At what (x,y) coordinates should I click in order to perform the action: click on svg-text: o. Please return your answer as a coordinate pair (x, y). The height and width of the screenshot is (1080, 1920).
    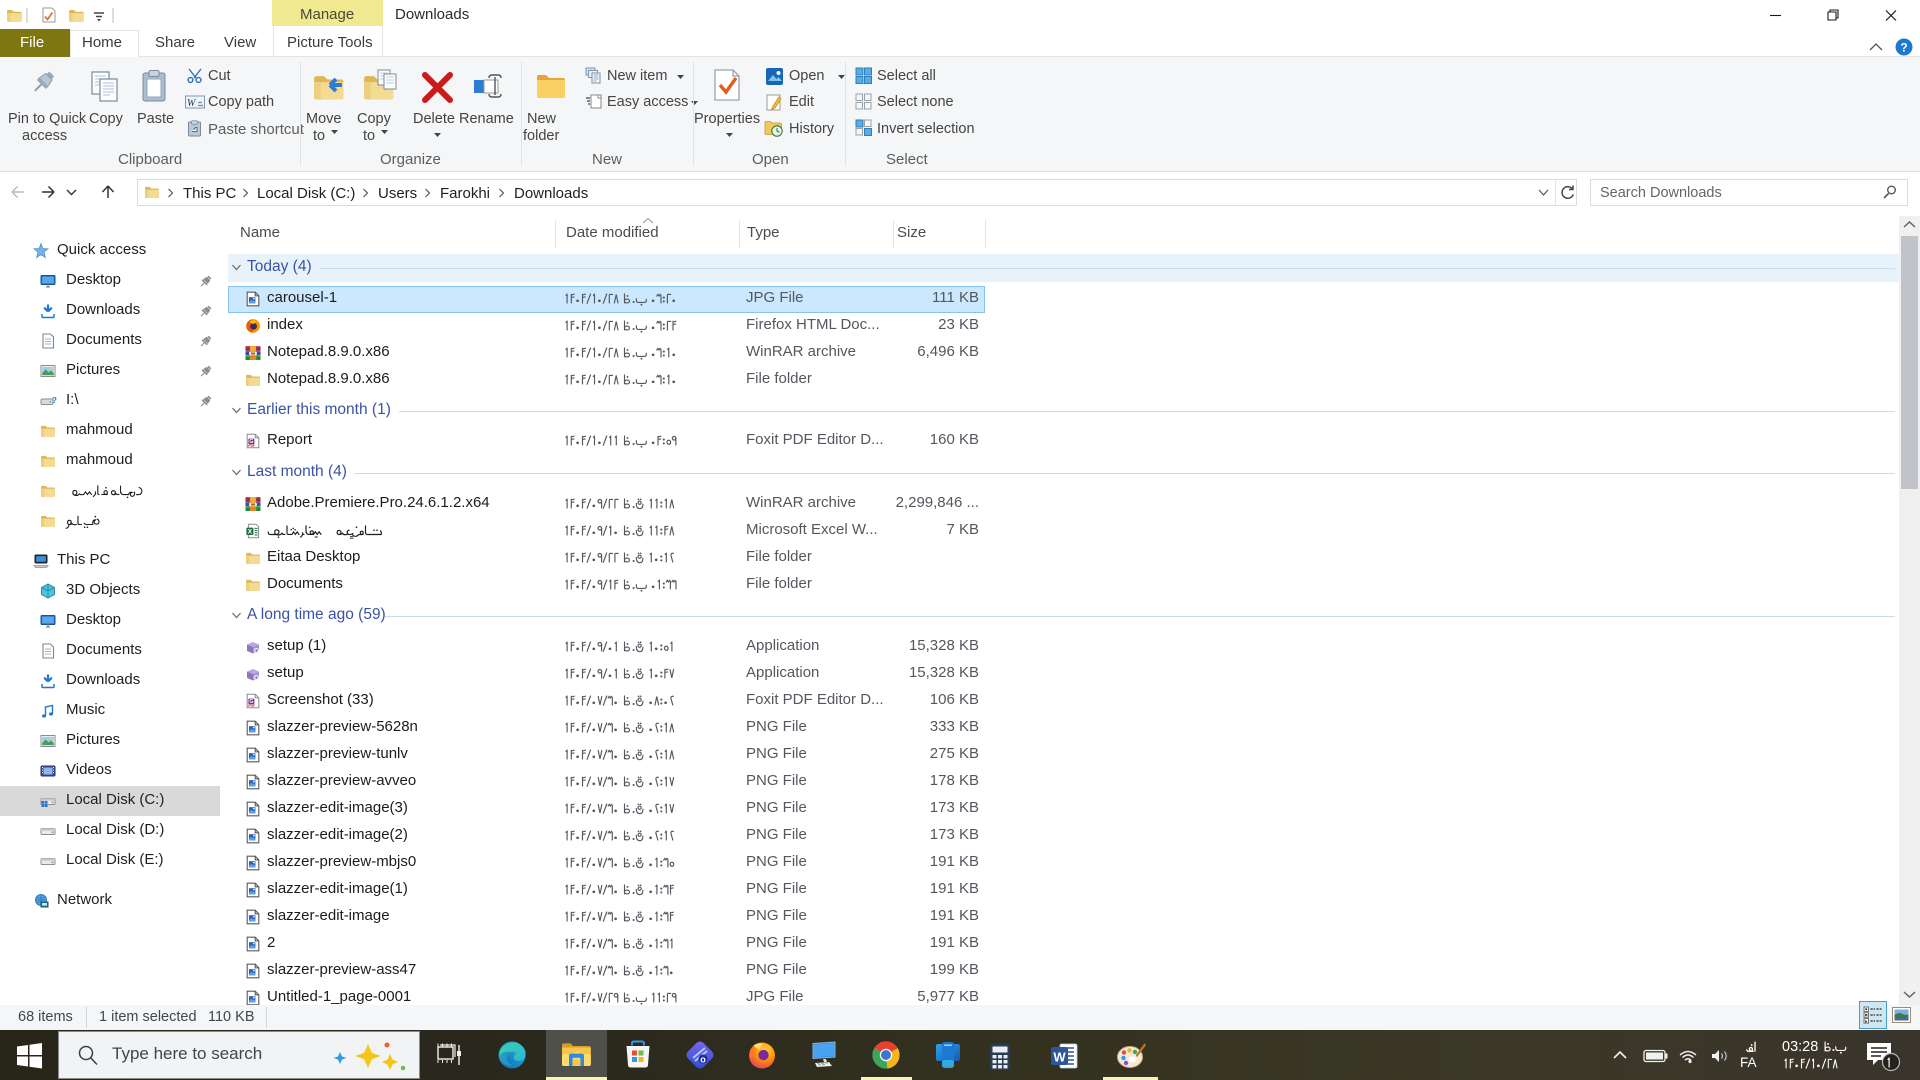
    Looking at the image, I should click on (703, 1060).